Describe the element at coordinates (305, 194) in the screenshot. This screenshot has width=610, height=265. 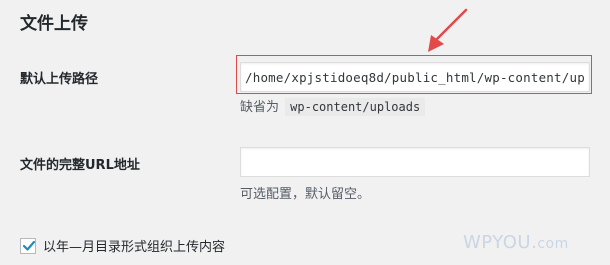
I see `full-url-description: 可选配置，默认留空。` at that location.